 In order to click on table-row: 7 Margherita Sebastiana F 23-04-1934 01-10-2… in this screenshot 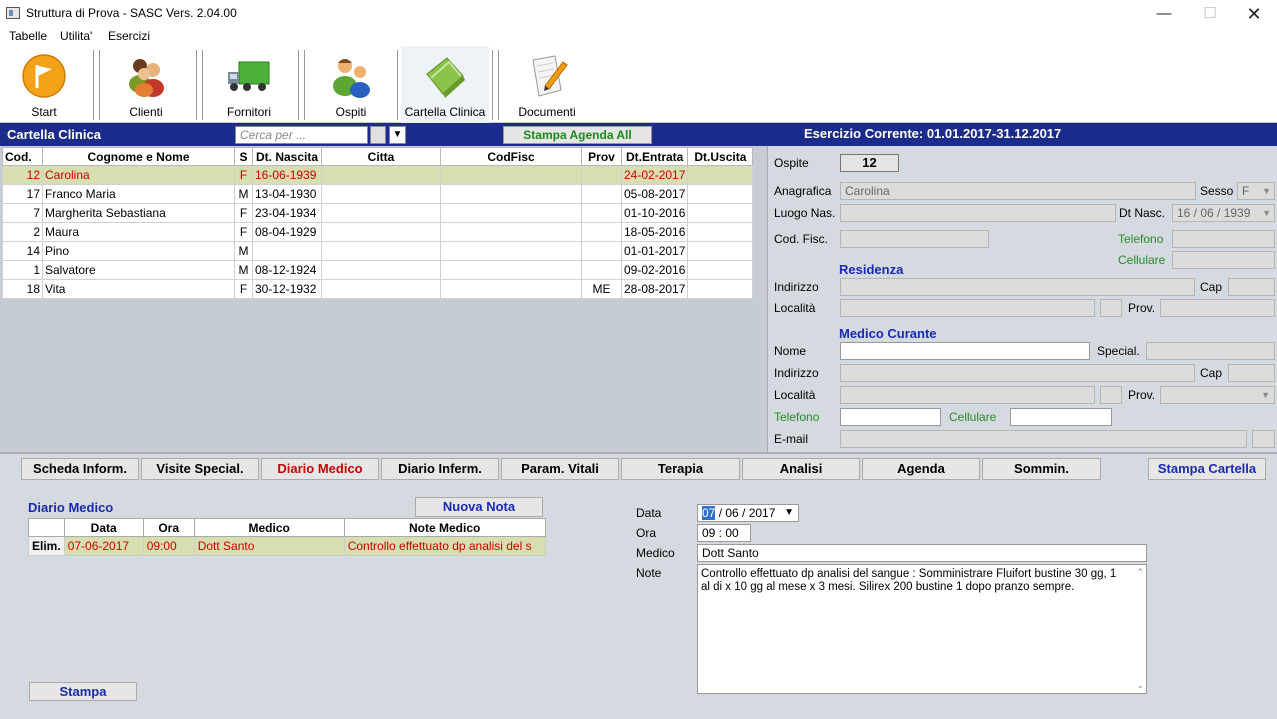, I will do `click(378, 213)`.